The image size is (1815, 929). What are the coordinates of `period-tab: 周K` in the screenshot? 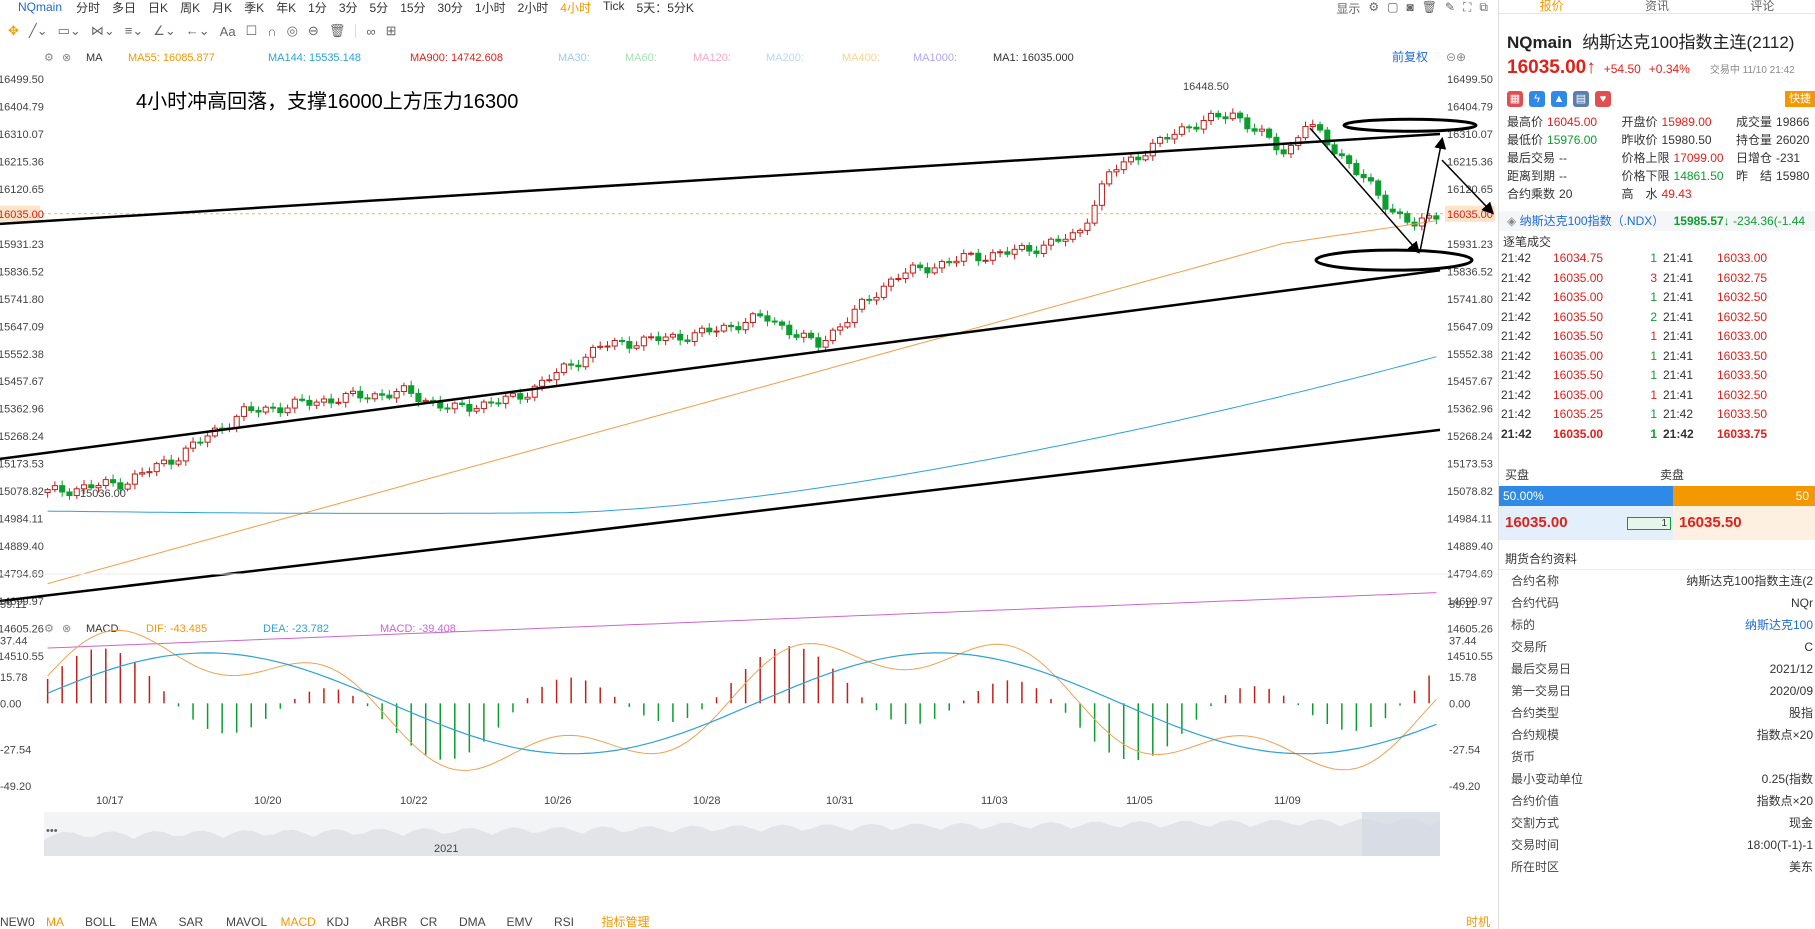 It's located at (190, 7).